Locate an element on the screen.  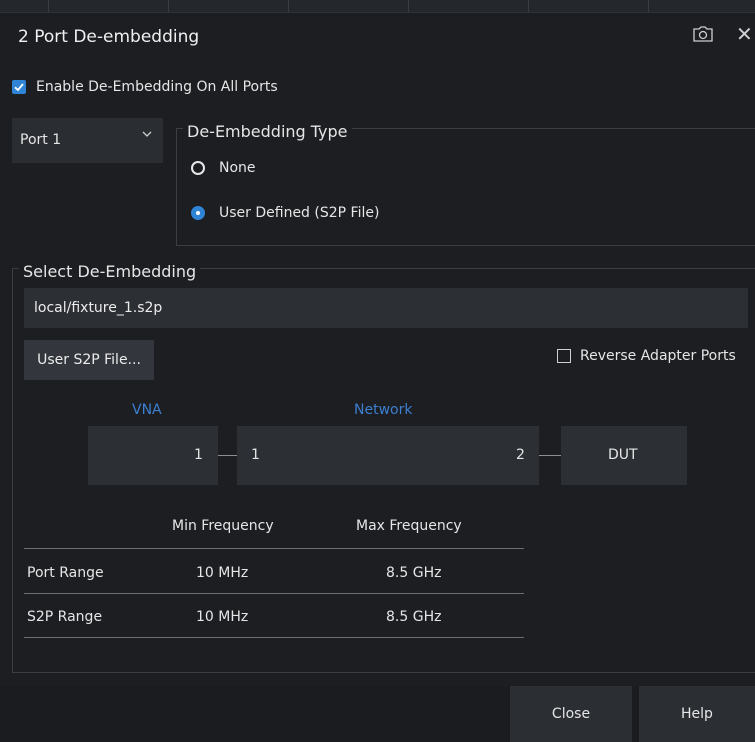
camera-icon is located at coordinates (703, 34).